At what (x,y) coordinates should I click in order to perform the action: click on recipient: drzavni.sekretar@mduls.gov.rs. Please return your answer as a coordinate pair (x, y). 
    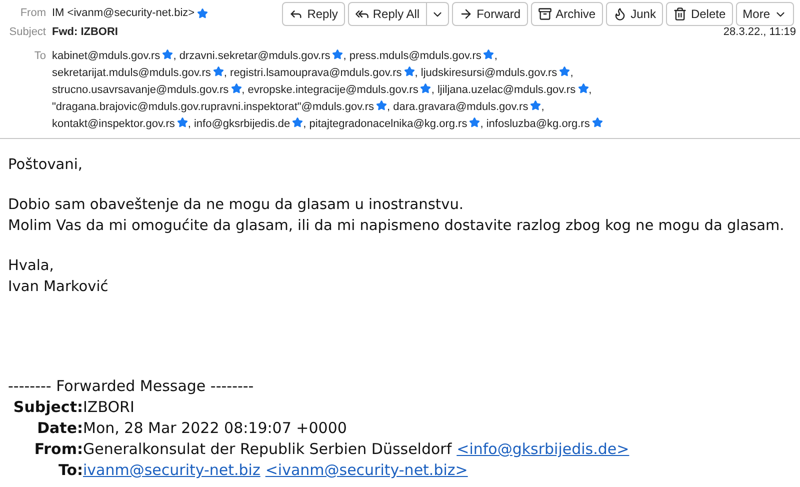
    Looking at the image, I should click on (254, 56).